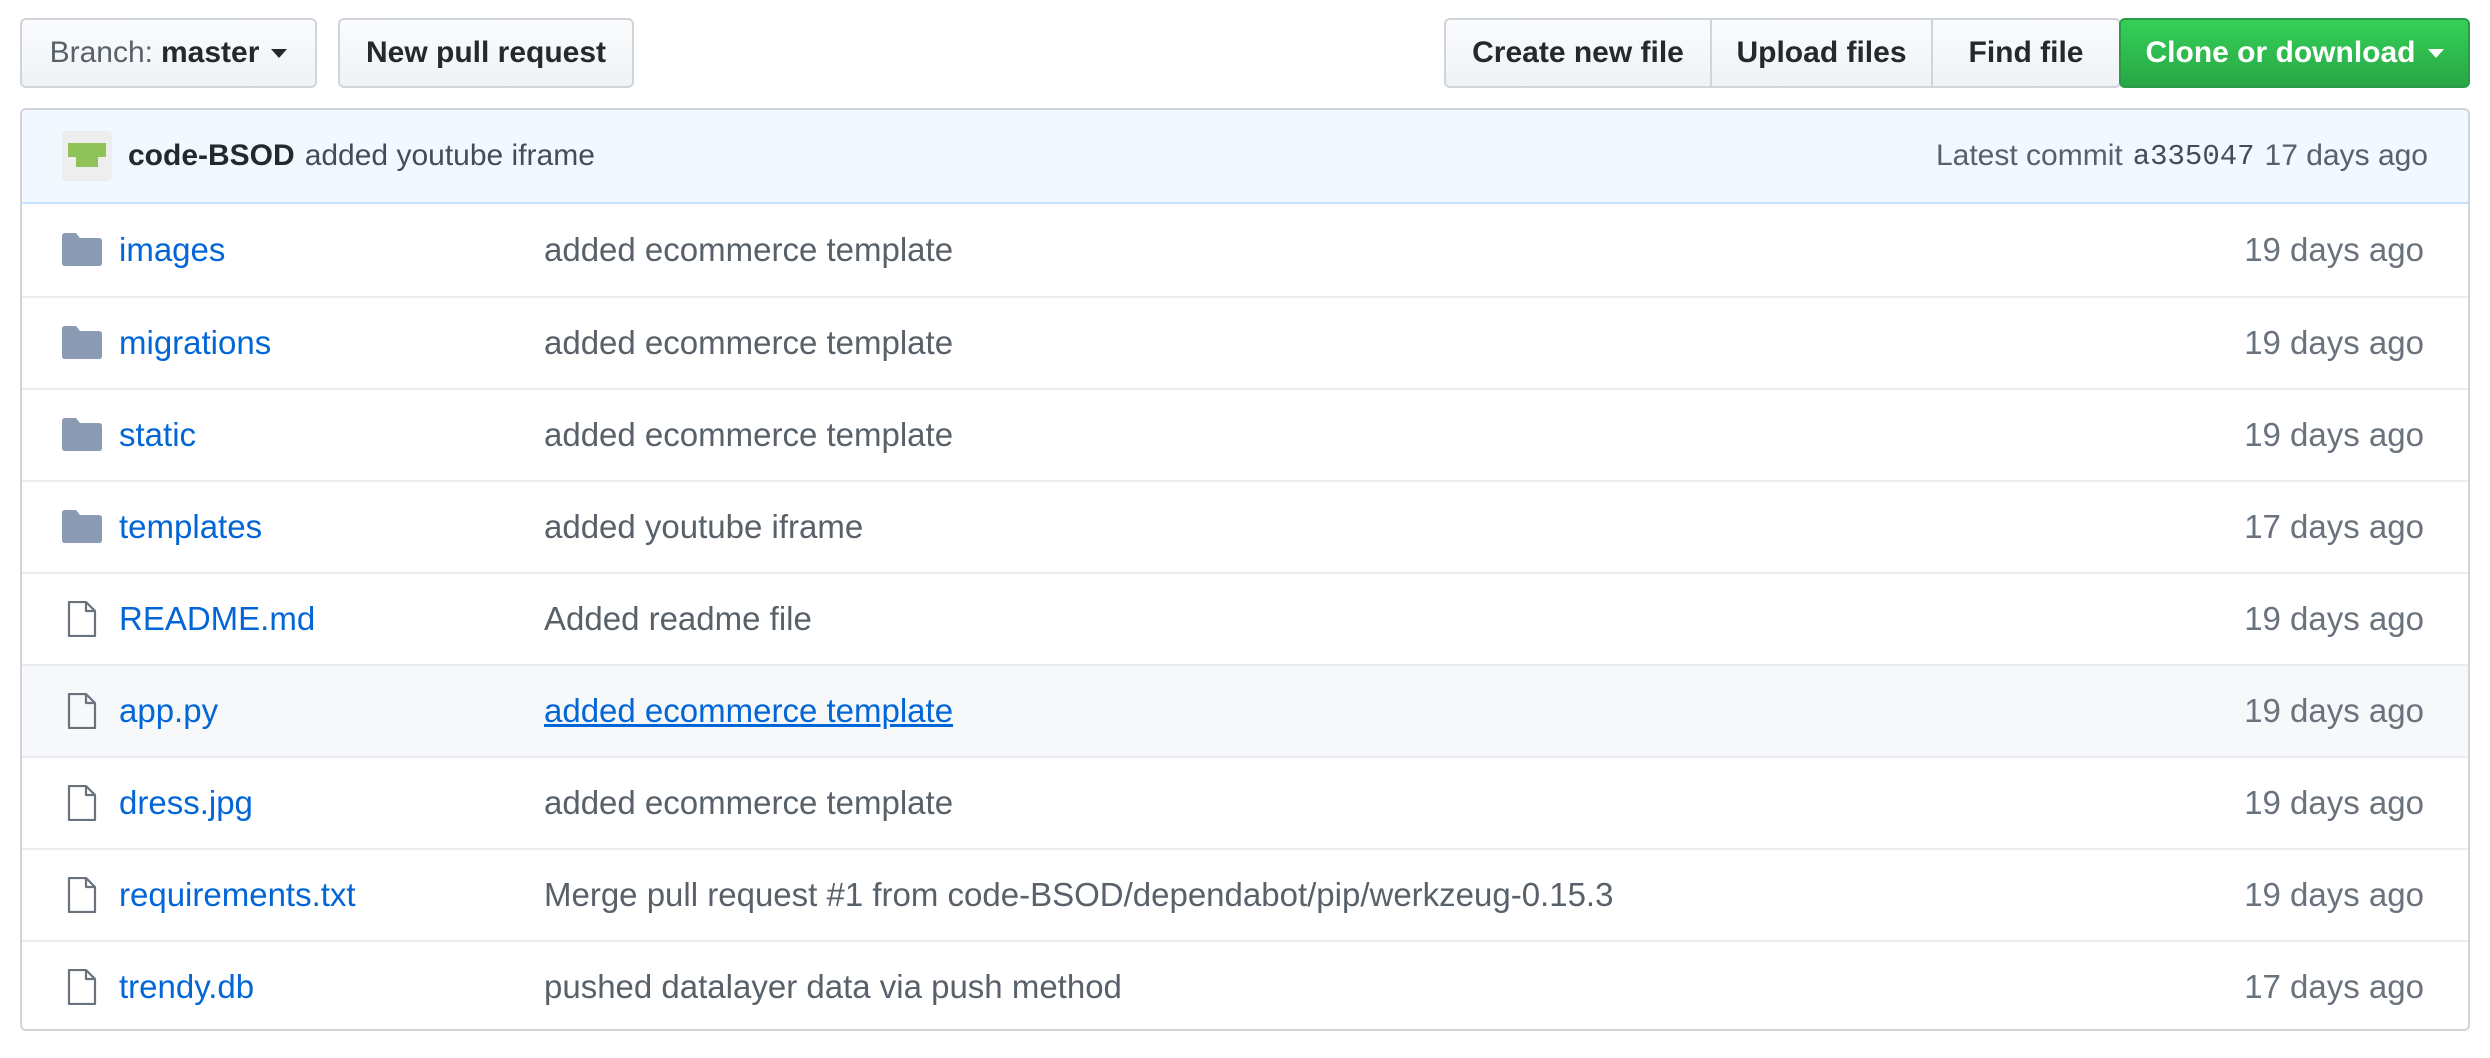 The image size is (2490, 1058). What do you see at coordinates (2194, 156) in the screenshot?
I see `commit-sha: a335047` at bounding box center [2194, 156].